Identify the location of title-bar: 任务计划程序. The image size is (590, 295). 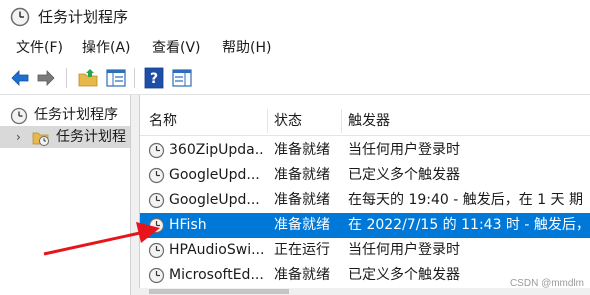
(295, 17).